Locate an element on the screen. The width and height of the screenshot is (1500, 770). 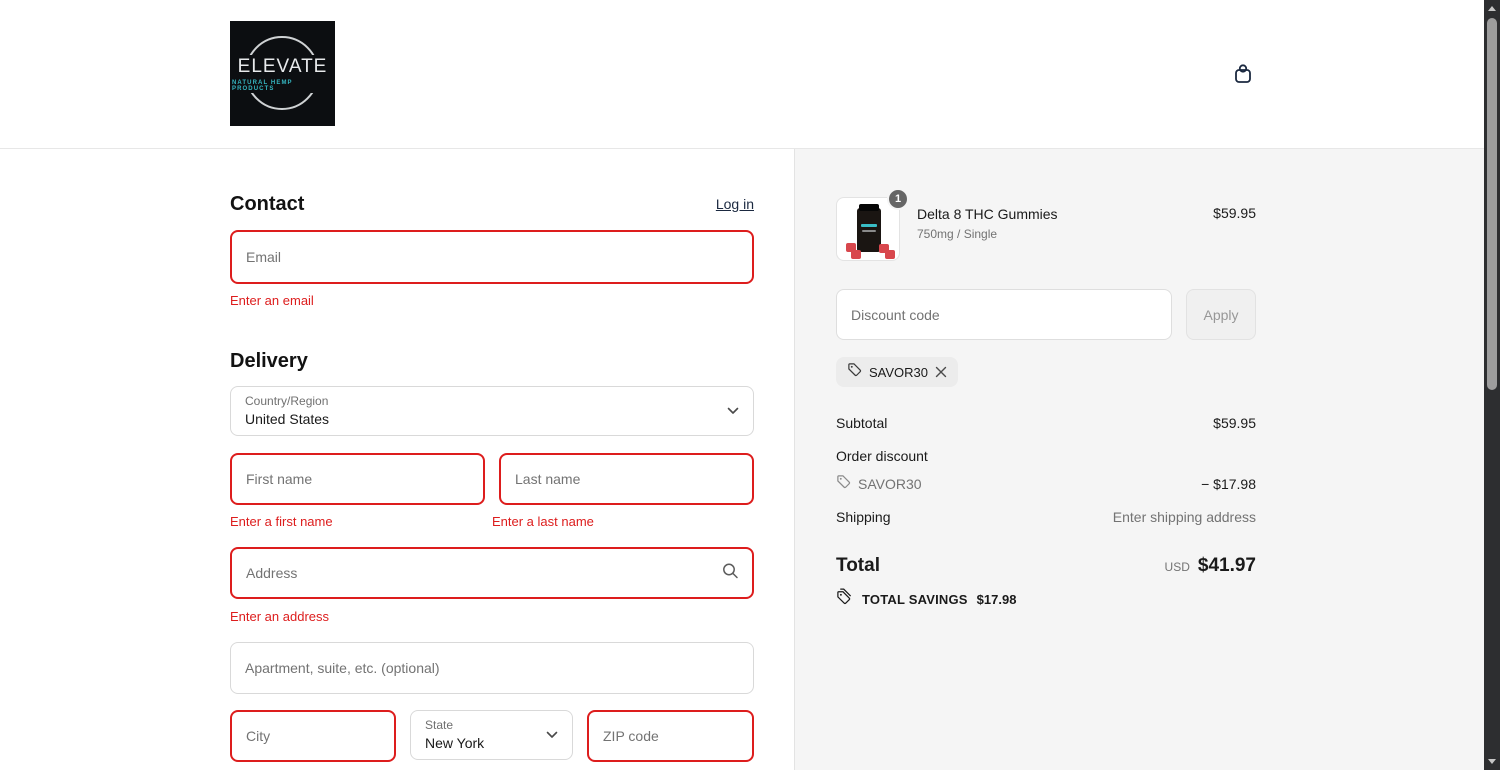
email-field is located at coordinates (492, 257).